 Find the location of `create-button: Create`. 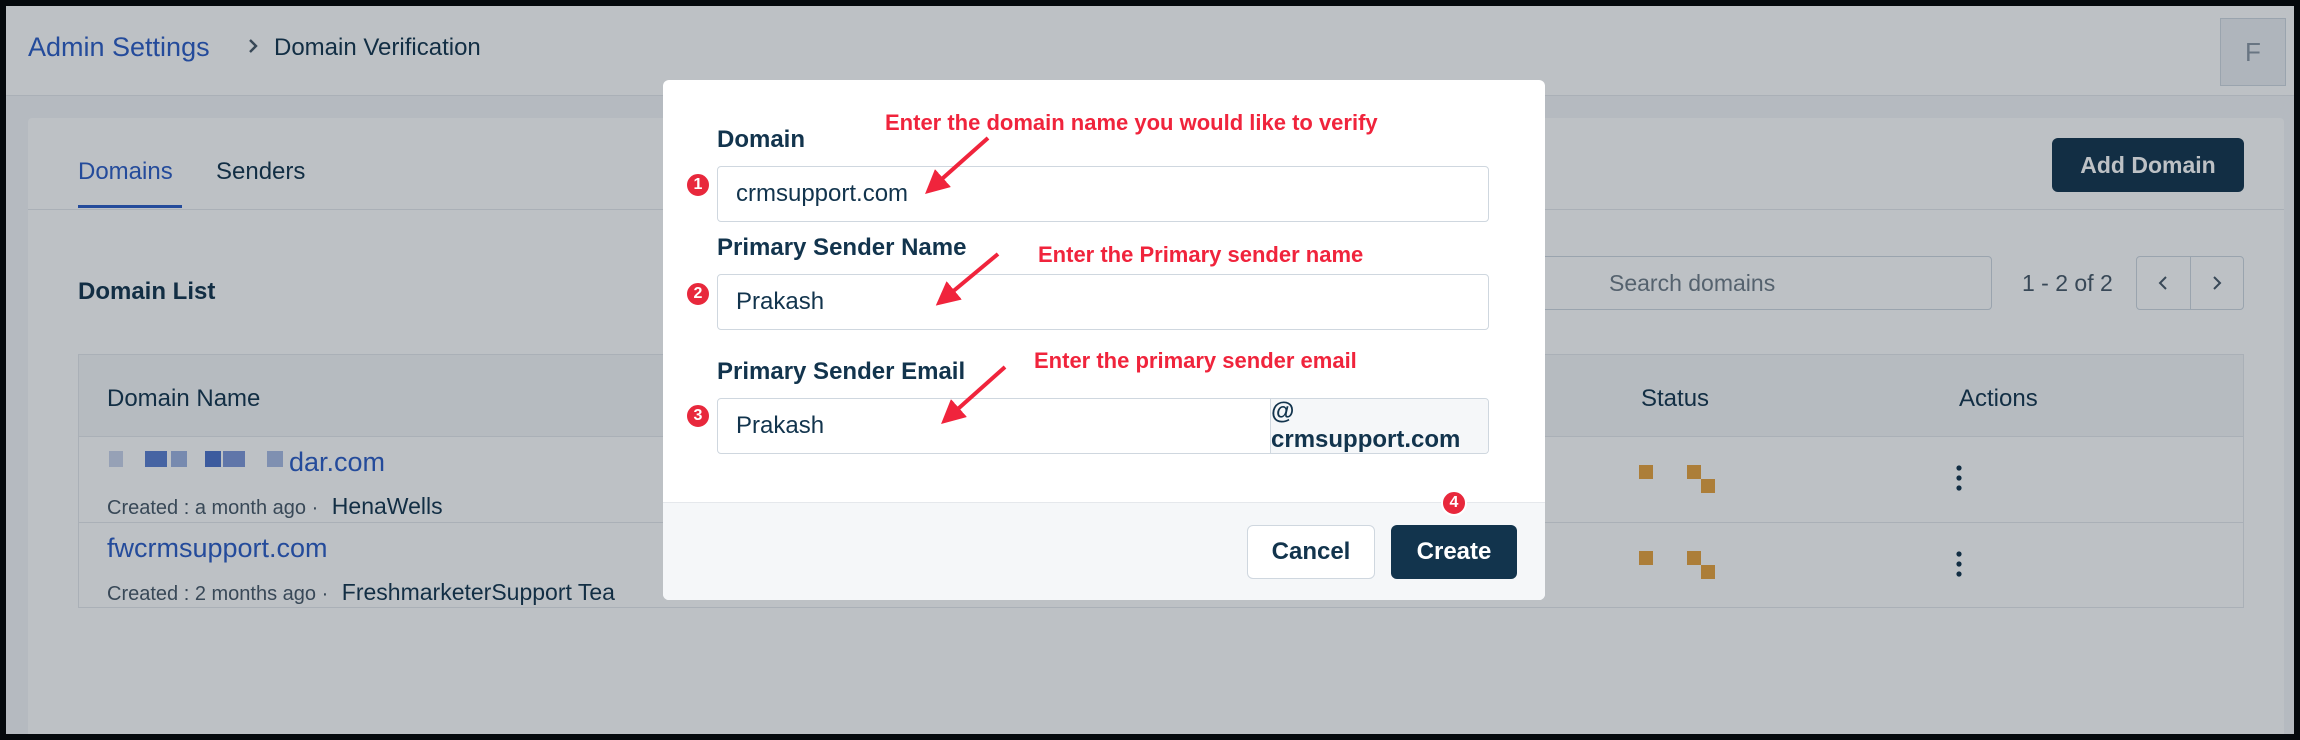

create-button: Create is located at coordinates (1454, 552).